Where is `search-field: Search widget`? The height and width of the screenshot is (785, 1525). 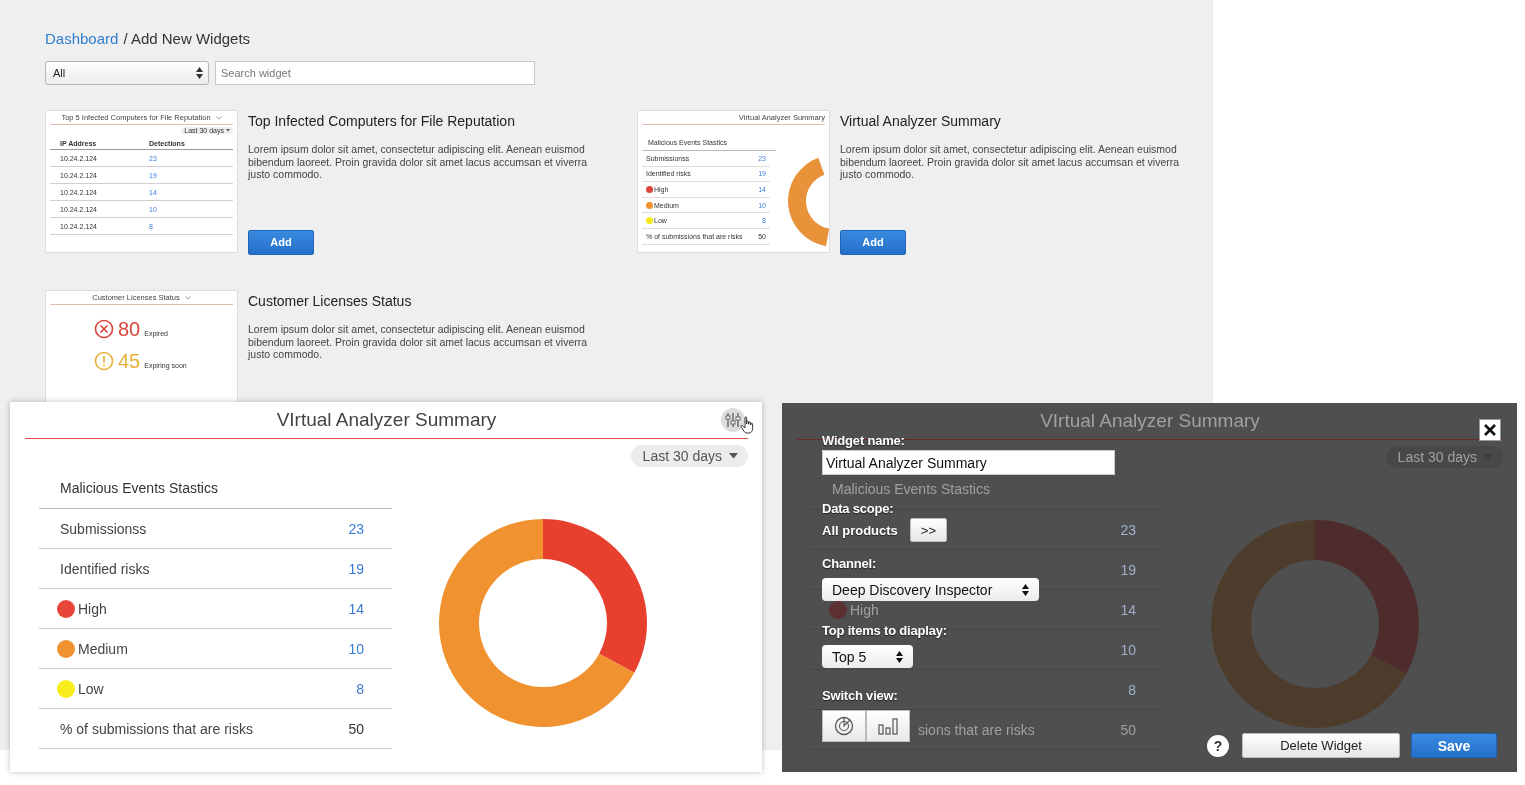
search-field: Search widget is located at coordinates (375, 73).